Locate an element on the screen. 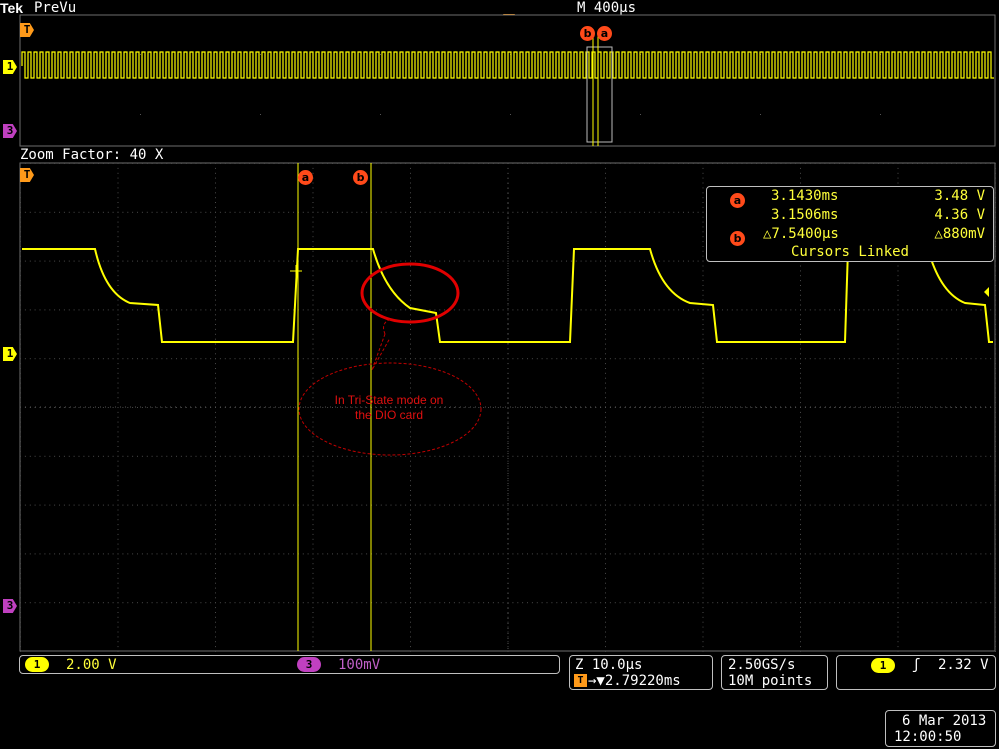 The image size is (999, 749). cursors-linked-label: Cursors Linked is located at coordinates (849, 252).